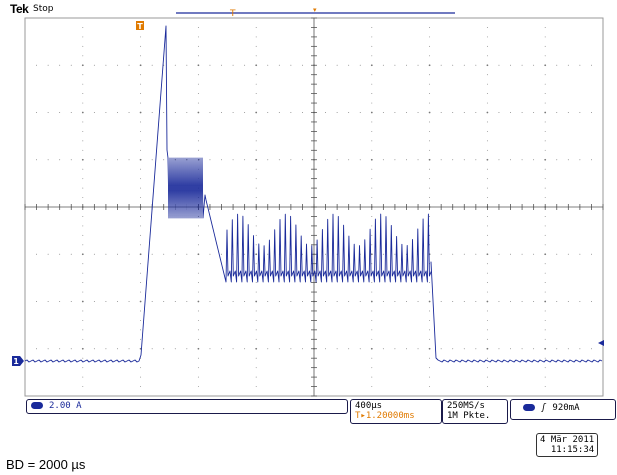 This screenshot has width=617, height=475. Describe the element at coordinates (475, 411) in the screenshot. I see `acquisition-panel: 250MS/s 1M Pkte.` at that location.